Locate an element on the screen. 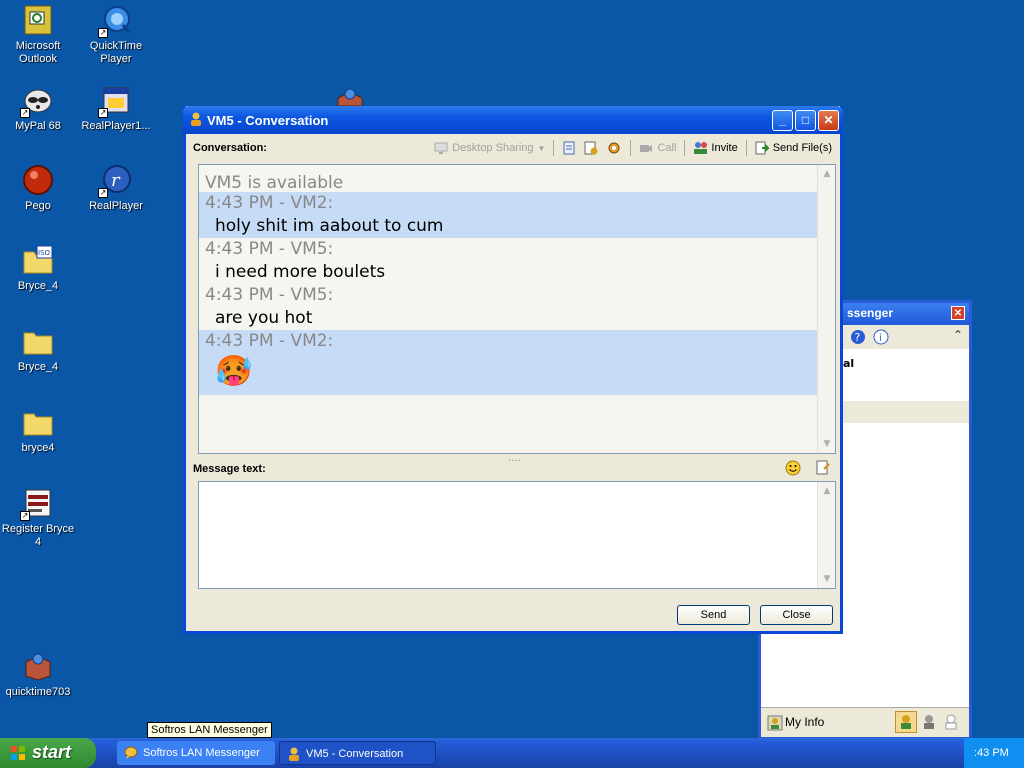  svg-text: i is located at coordinates (880, 338).